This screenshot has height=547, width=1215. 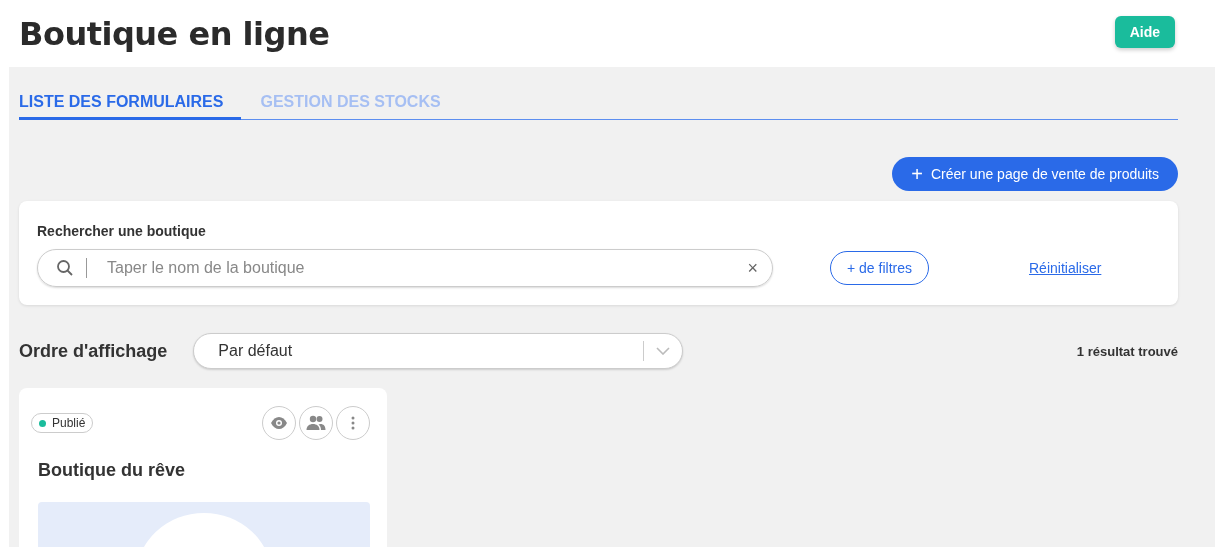 I want to click on people-icon, so click(x=316, y=423).